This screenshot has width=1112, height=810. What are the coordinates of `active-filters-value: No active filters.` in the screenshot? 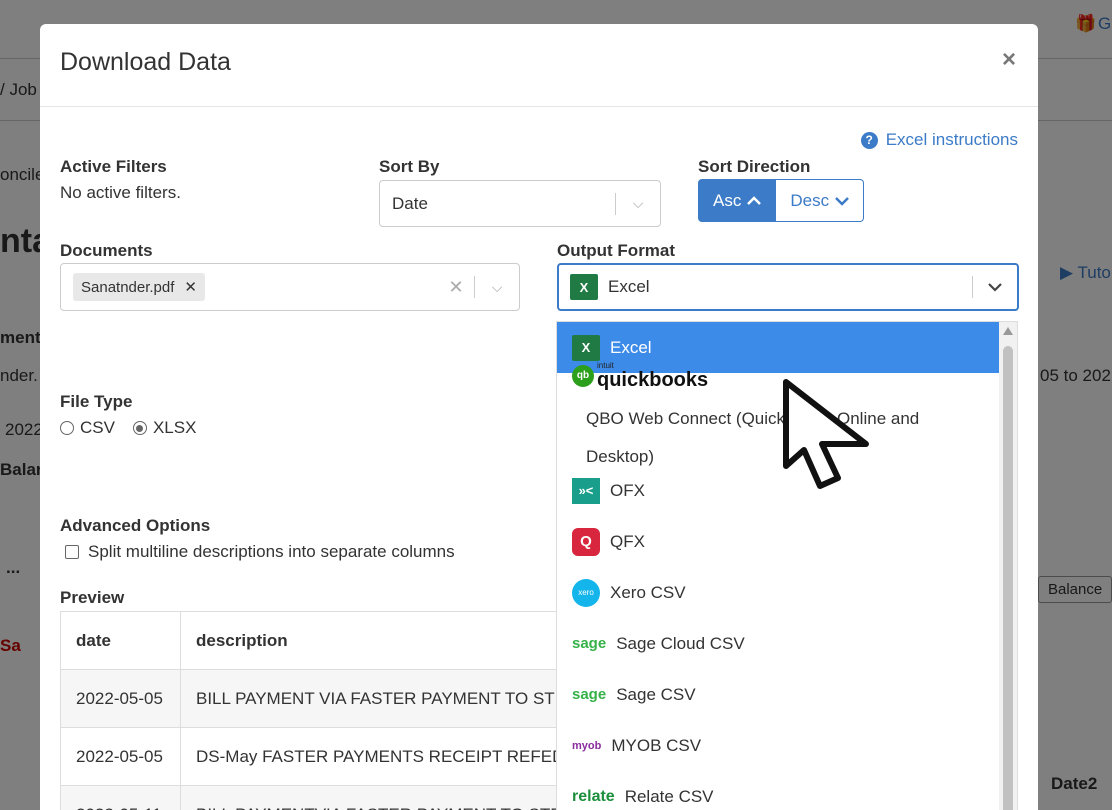 It's located at (120, 192).